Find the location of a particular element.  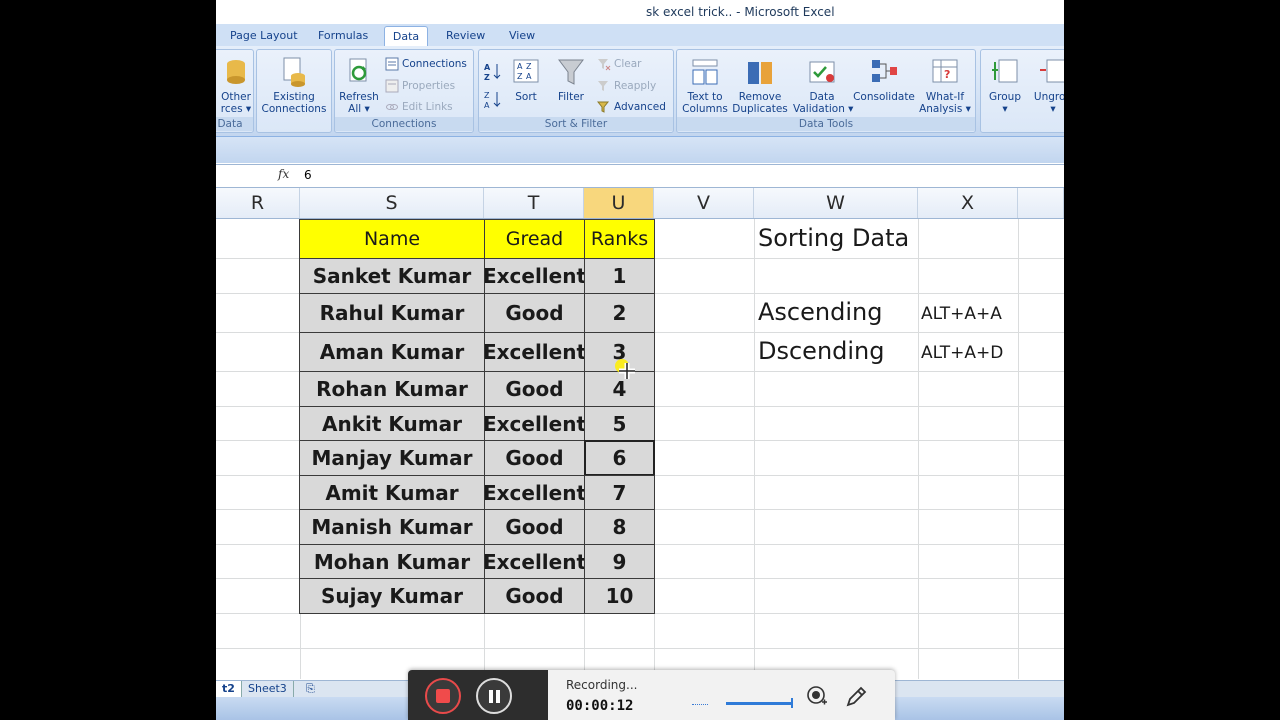

recording-timer: 00:00:12 is located at coordinates (600, 706).